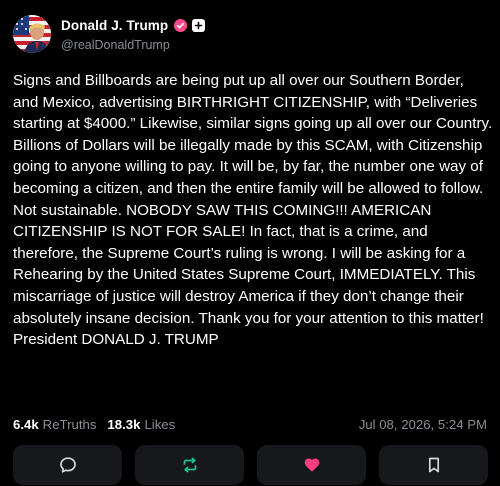 The height and width of the screenshot is (486, 500). Describe the element at coordinates (422, 424) in the screenshot. I see `post-timestamp: Jul 08, 2026, 5:24 PM` at that location.